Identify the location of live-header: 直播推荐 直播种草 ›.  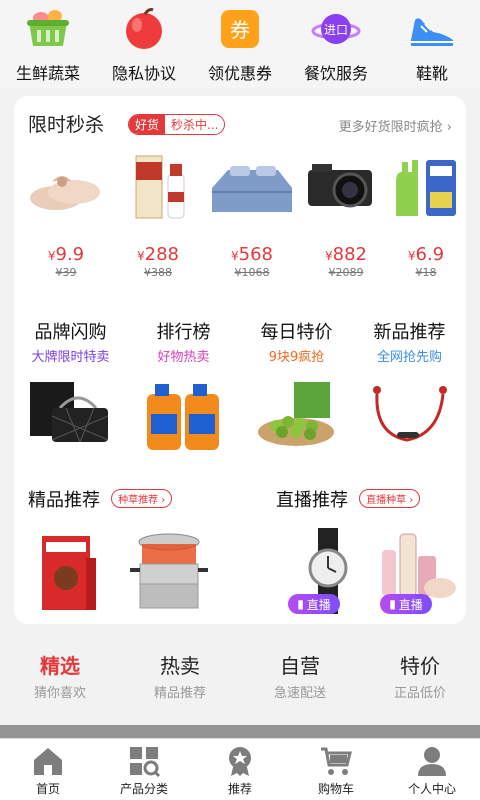
(348, 498).